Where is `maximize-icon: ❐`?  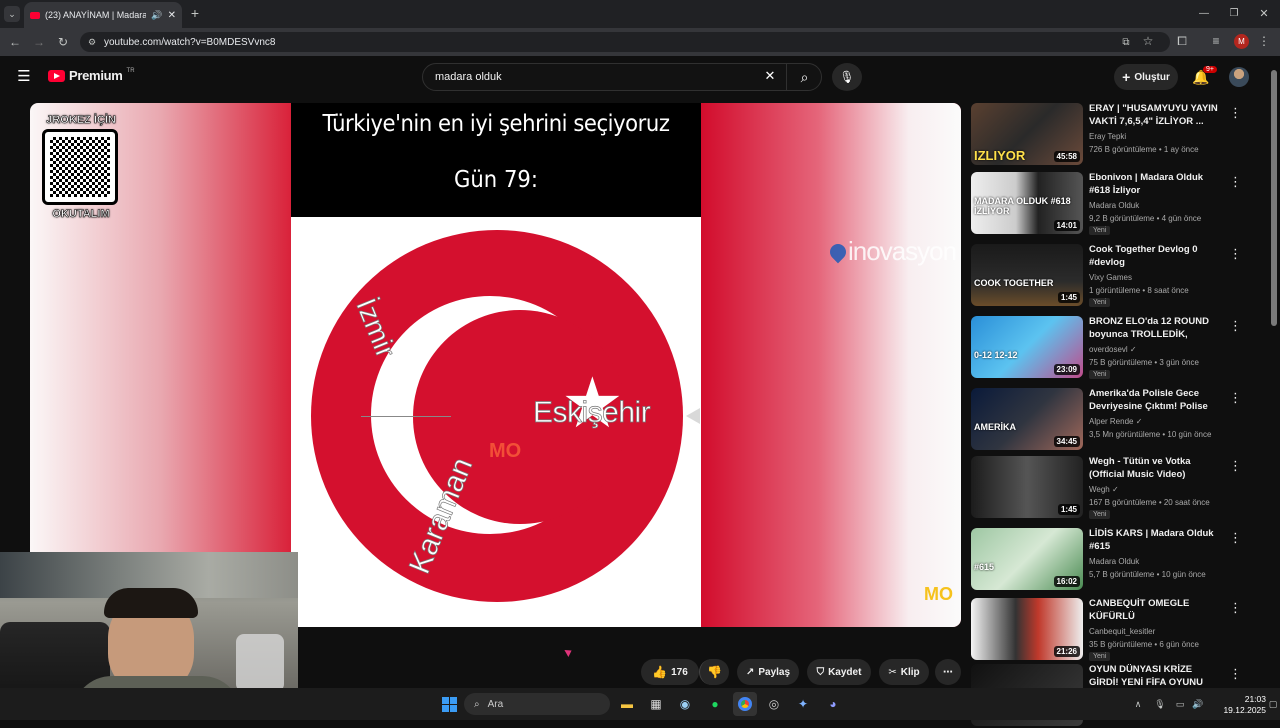 maximize-icon: ❐ is located at coordinates (1234, 13).